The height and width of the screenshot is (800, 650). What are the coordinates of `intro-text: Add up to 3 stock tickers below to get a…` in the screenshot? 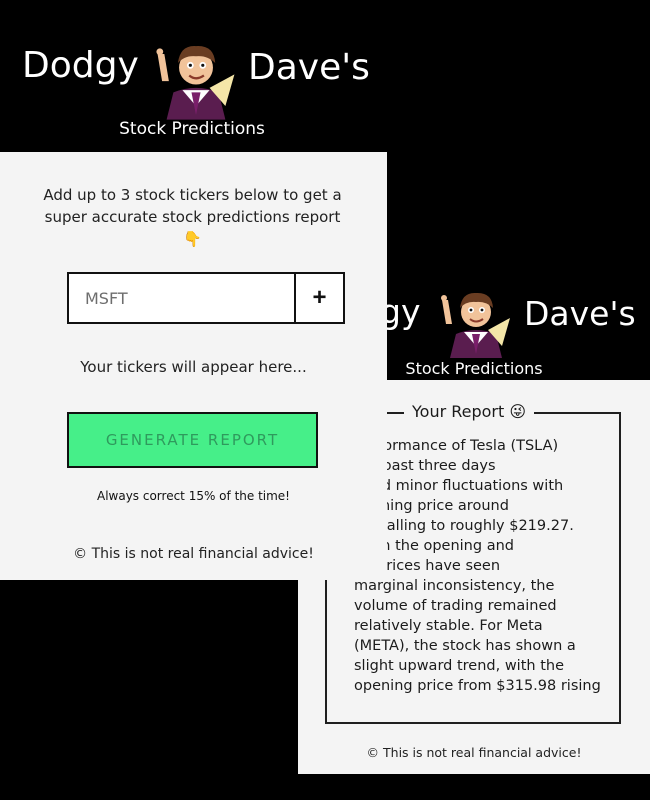 It's located at (192, 217).